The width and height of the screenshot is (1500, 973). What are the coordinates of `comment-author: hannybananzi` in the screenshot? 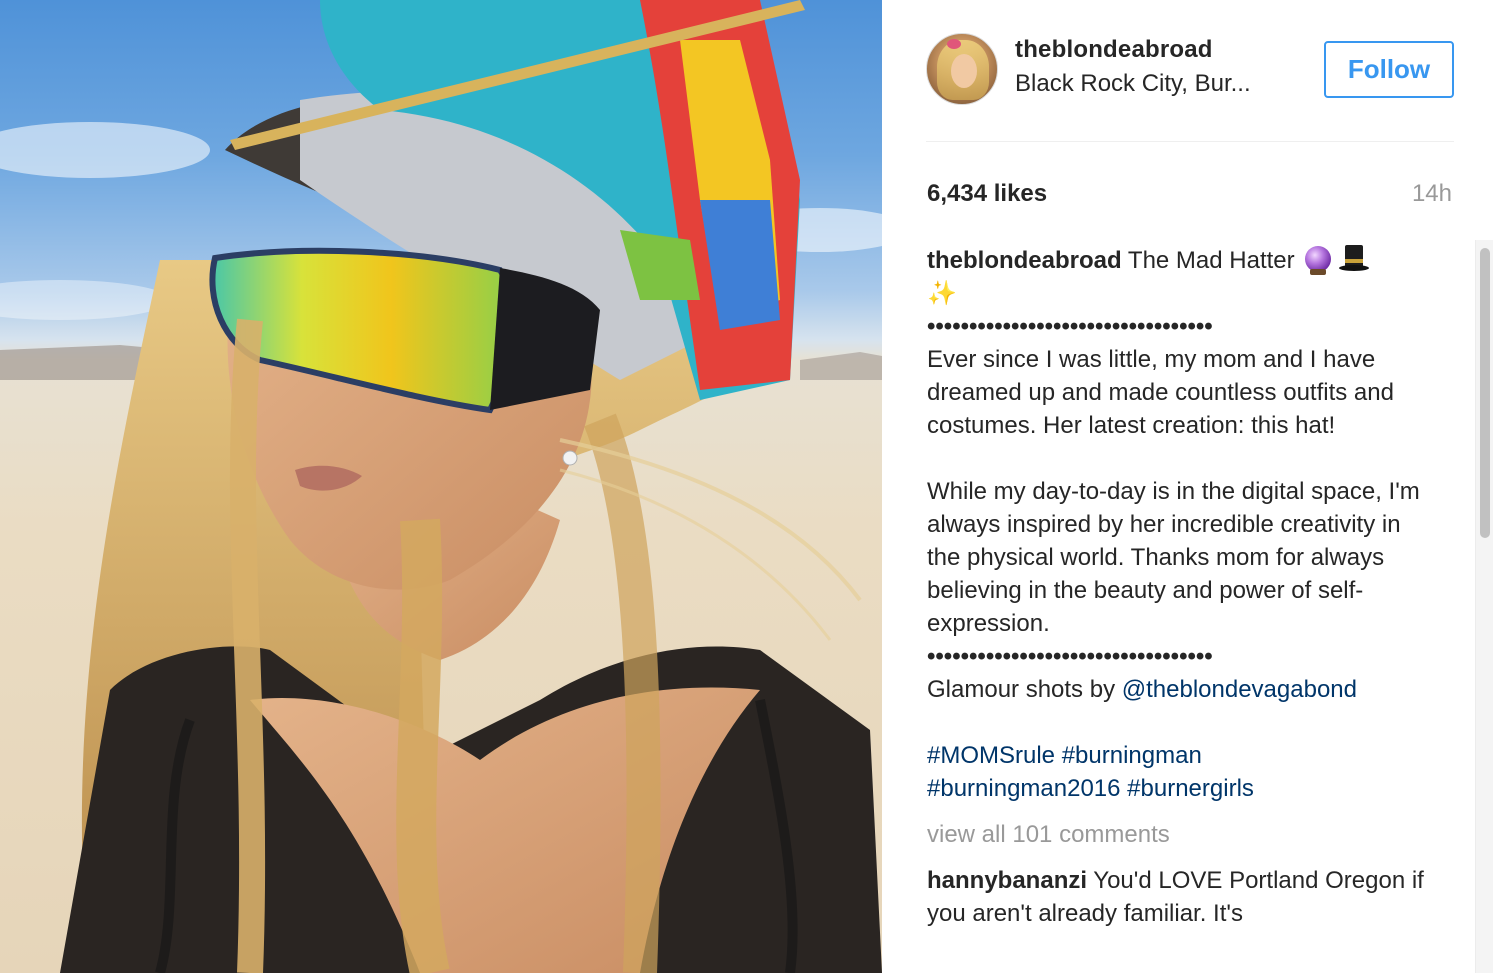 It's located at (1007, 880).